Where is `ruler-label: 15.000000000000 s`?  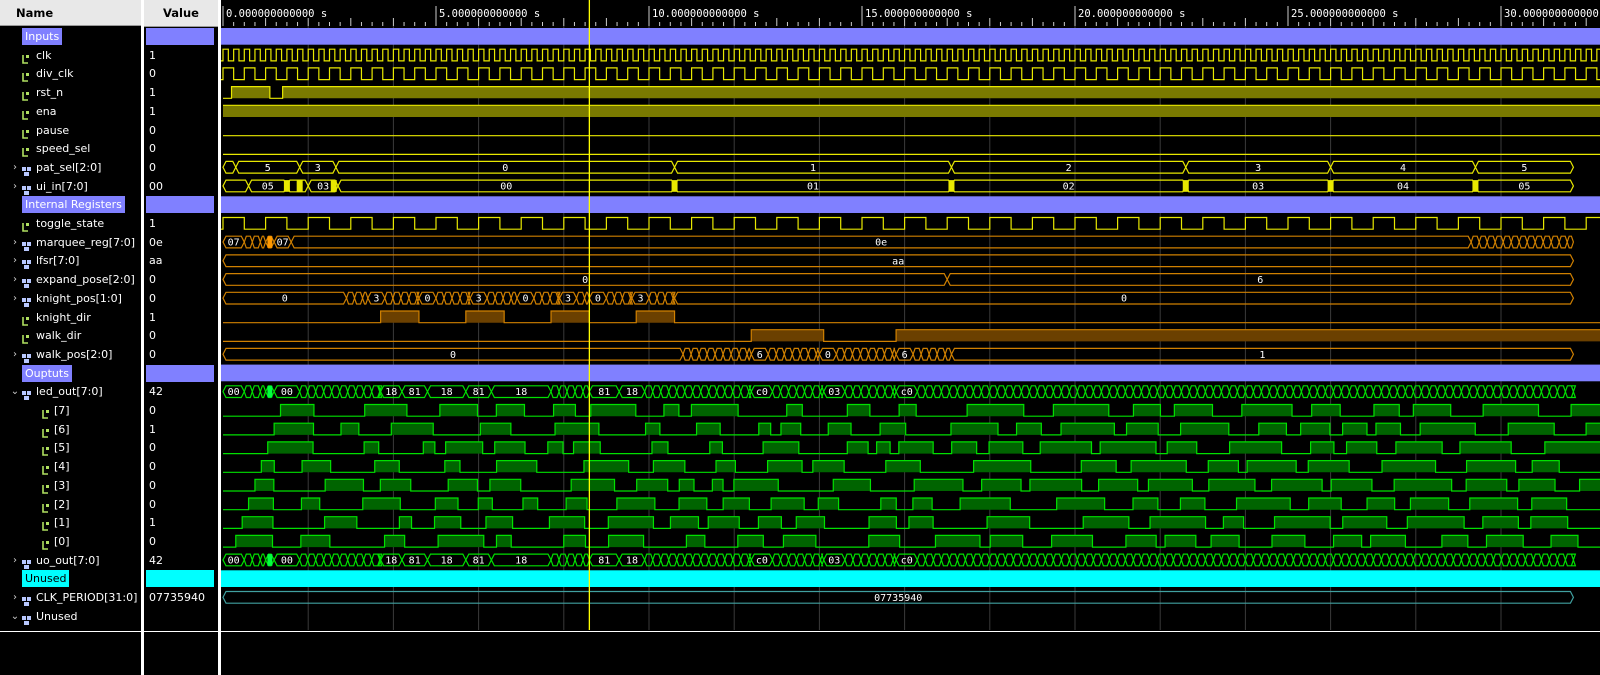
ruler-label: 15.000000000000 s is located at coordinates (918, 14).